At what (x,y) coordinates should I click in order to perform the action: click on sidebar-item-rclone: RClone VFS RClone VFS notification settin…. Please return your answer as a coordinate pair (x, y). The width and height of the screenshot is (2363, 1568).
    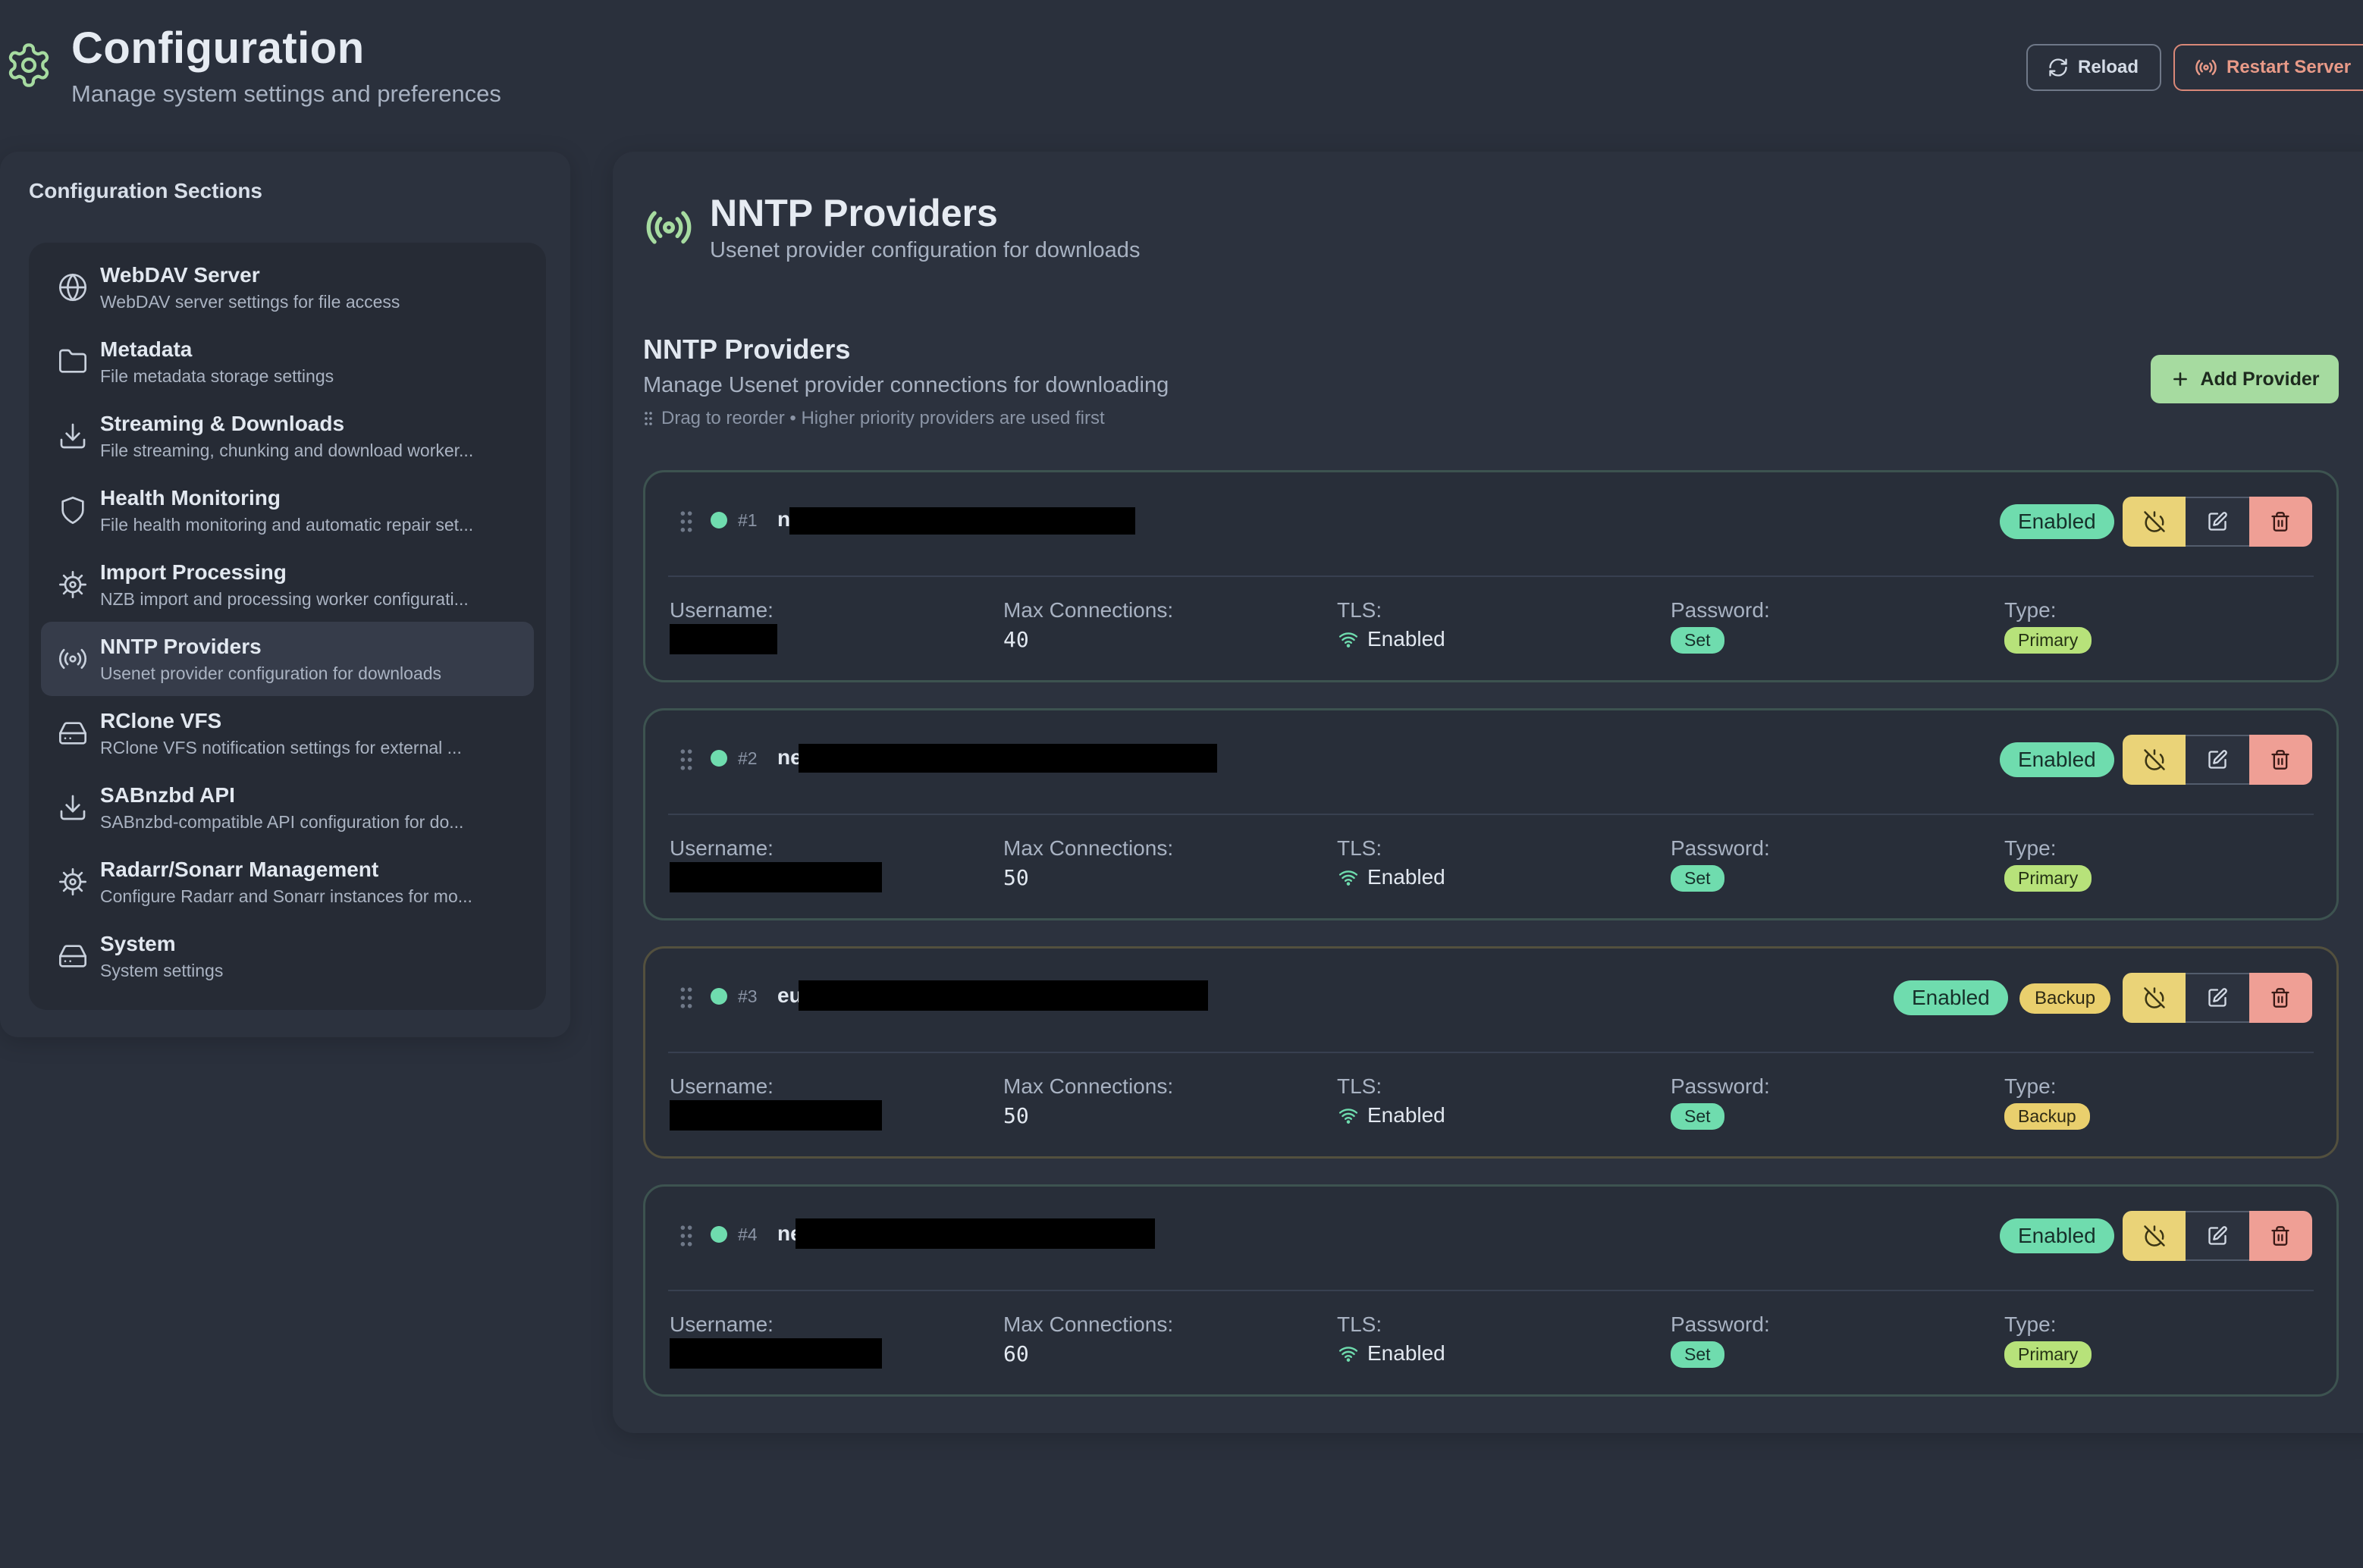
    Looking at the image, I should click on (287, 733).